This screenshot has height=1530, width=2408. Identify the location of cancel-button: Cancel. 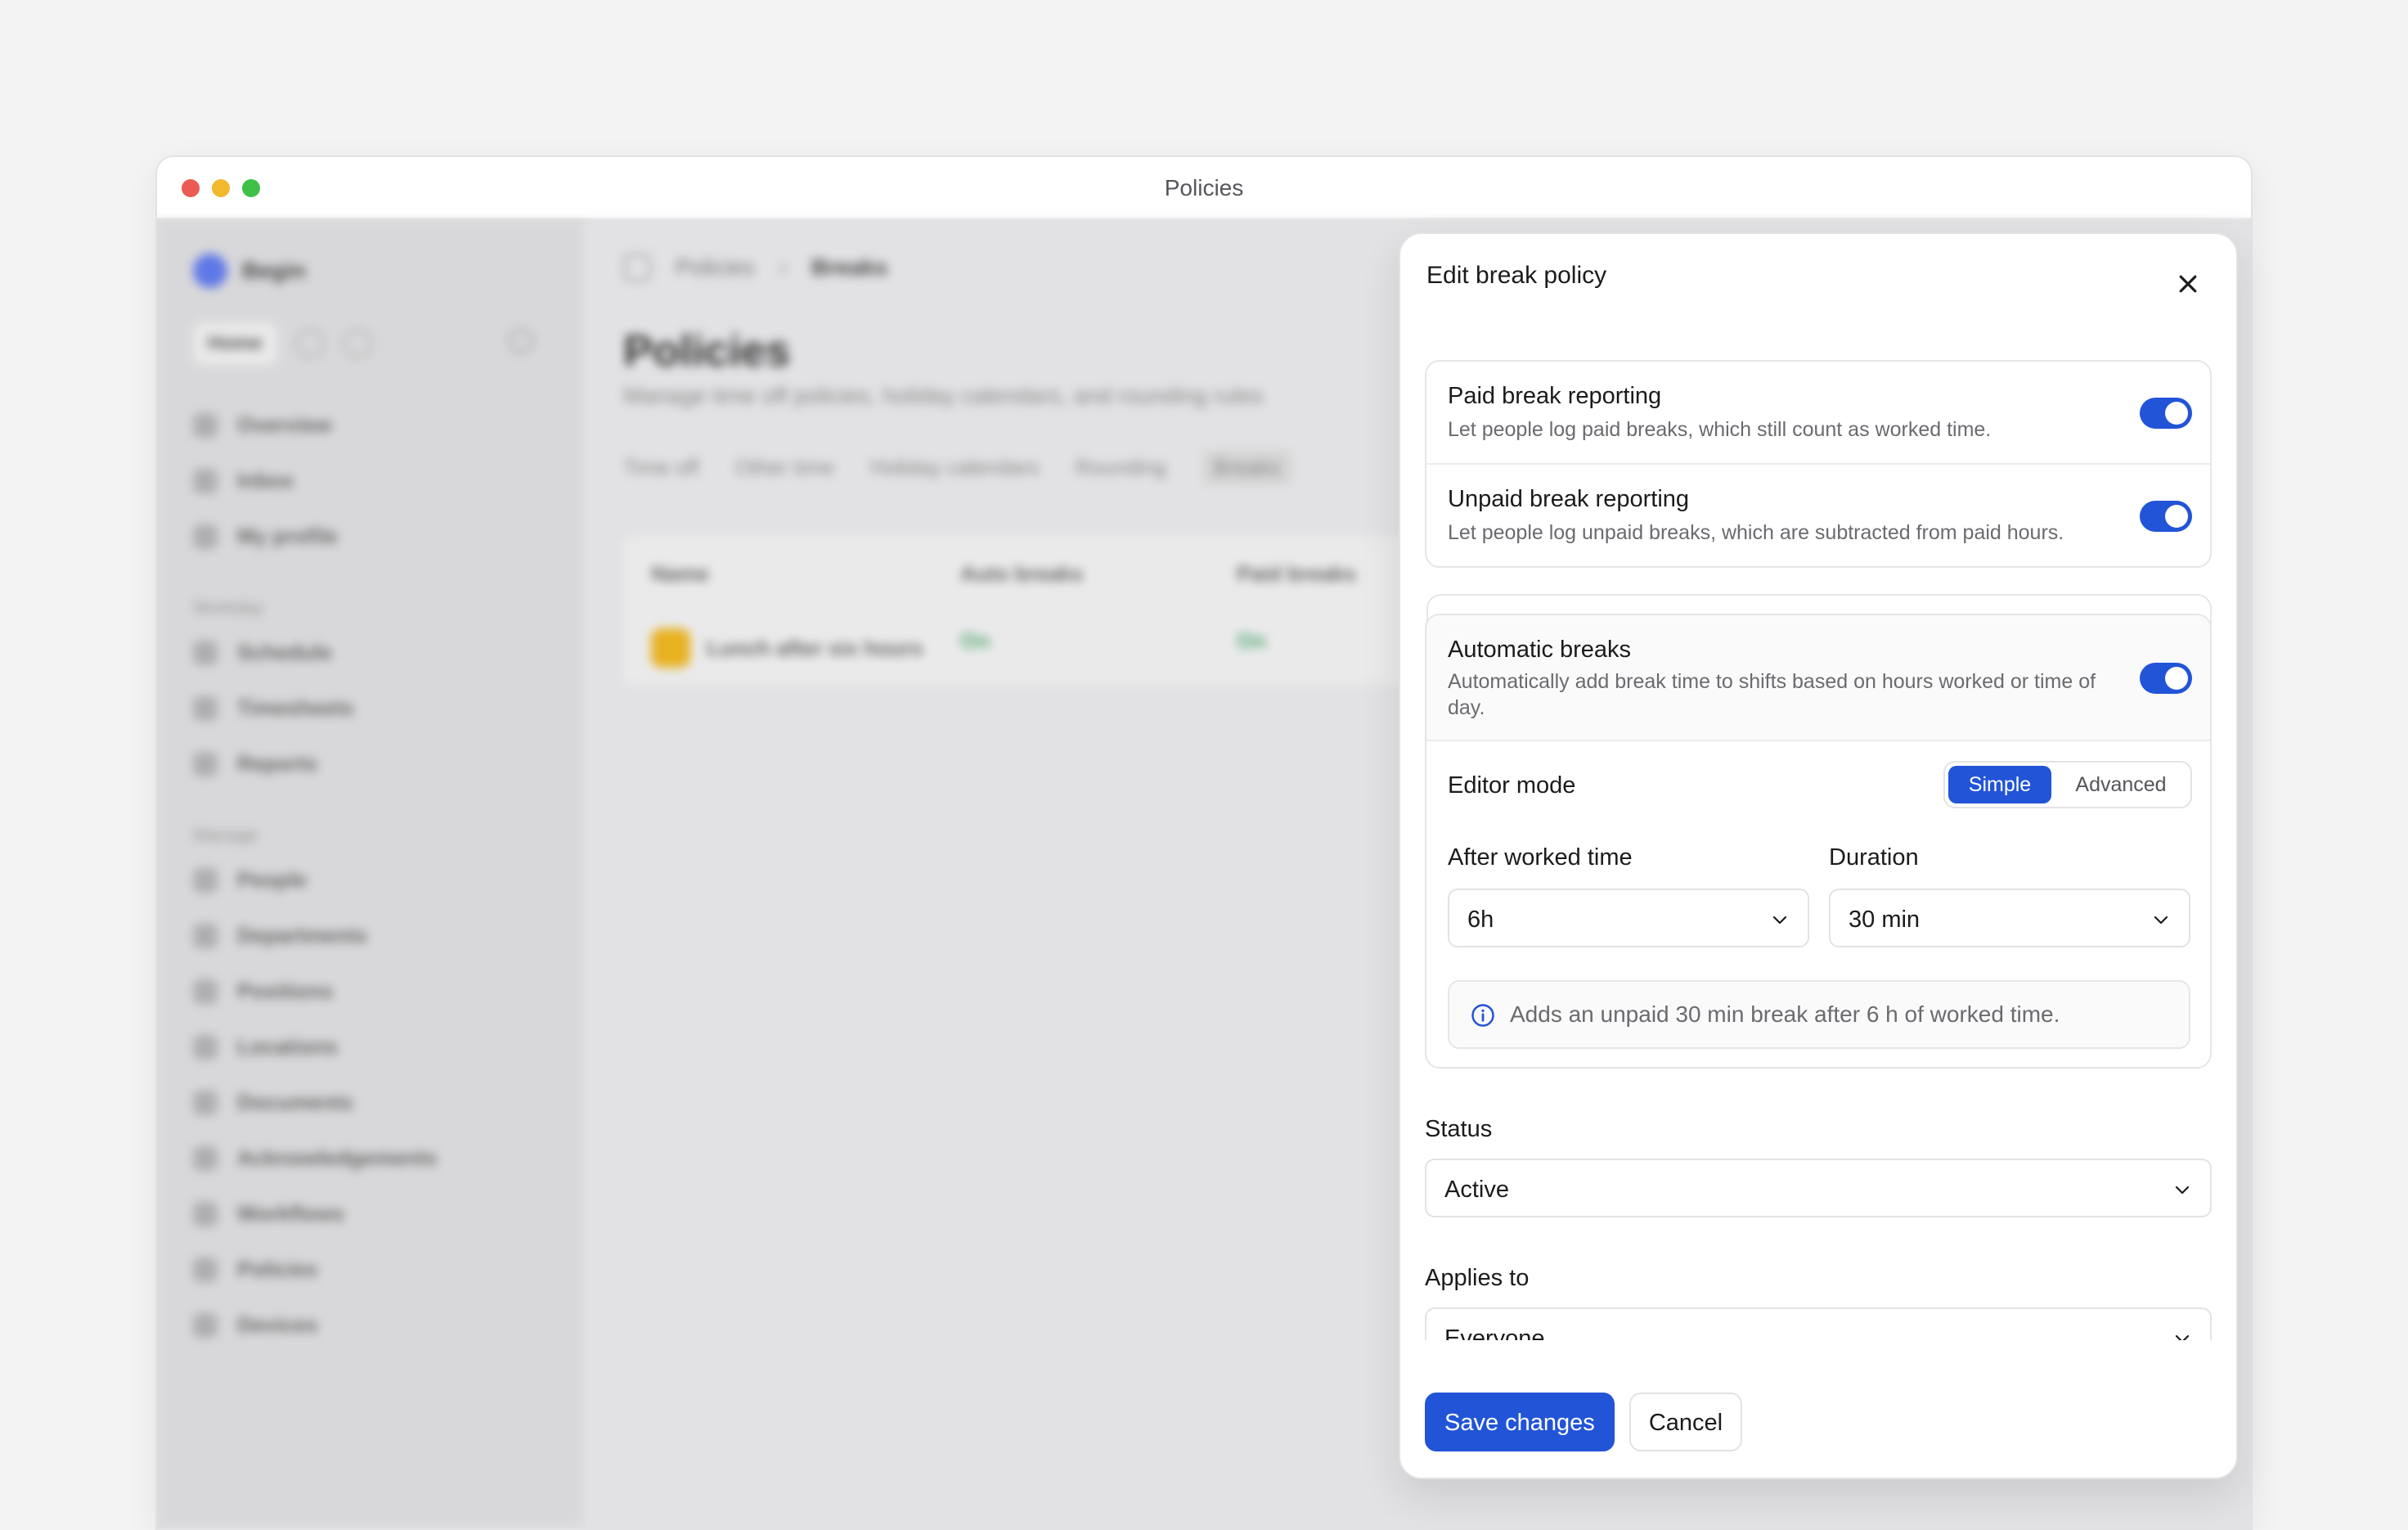
(1686, 1422).